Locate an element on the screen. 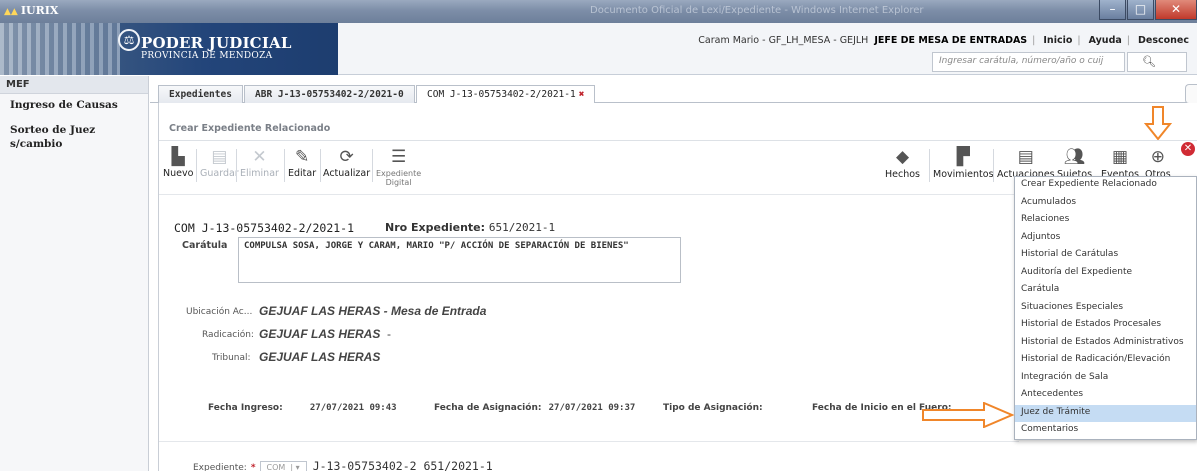 The width and height of the screenshot is (1197, 471). editar-button: ✎ Editar is located at coordinates (302, 163).